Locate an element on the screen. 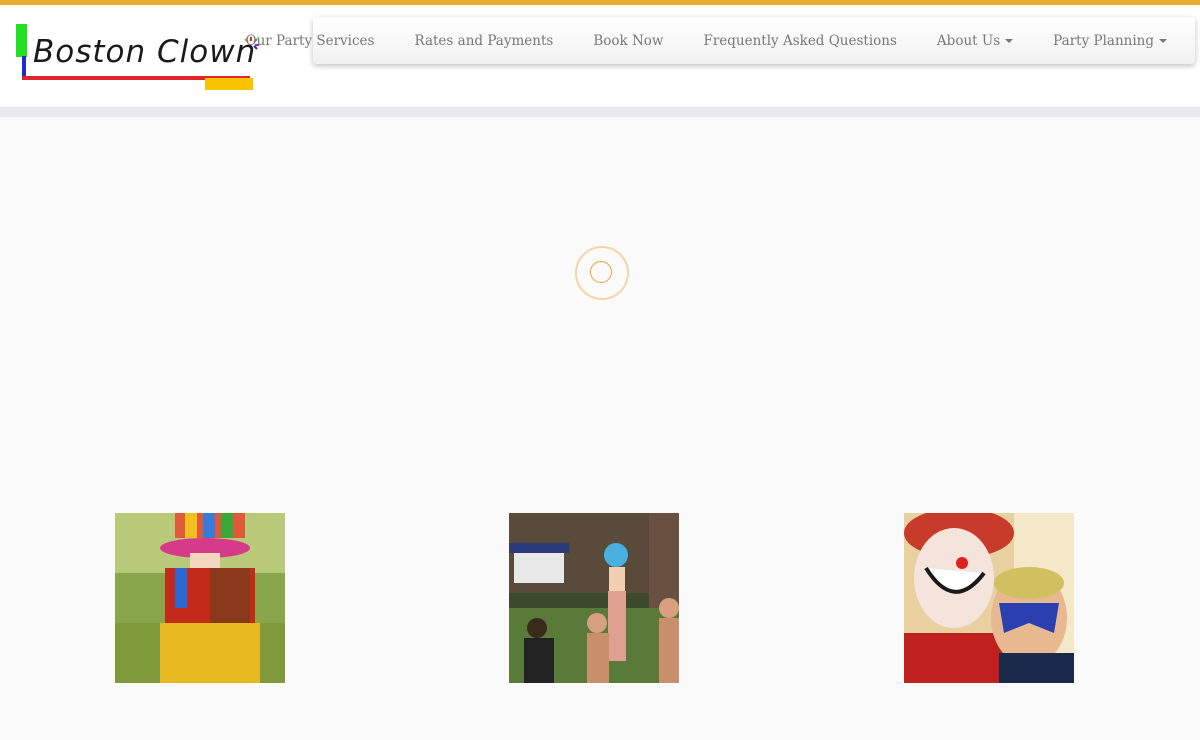  nav-item-book-now: Book Now is located at coordinates (628, 40).